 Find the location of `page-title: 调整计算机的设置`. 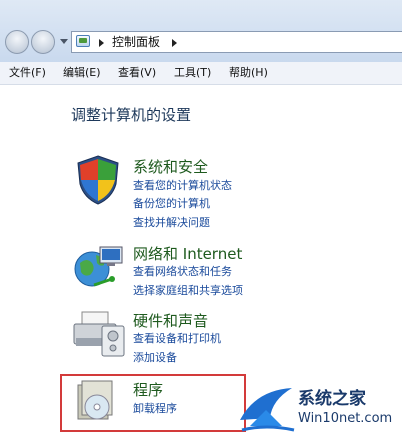

page-title: 调整计算机的设置 is located at coordinates (131, 115).